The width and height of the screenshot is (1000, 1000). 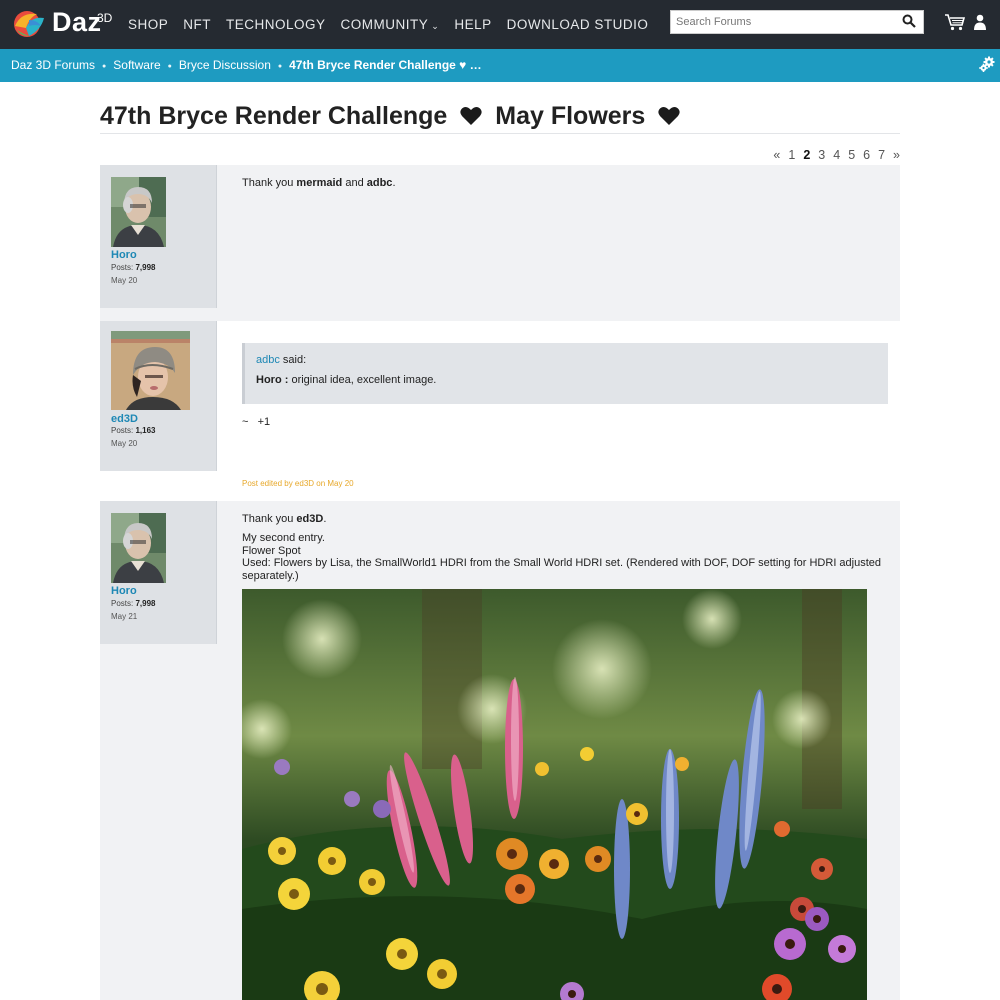 What do you see at coordinates (821, 155) in the screenshot?
I see `pager-page-3: 3` at bounding box center [821, 155].